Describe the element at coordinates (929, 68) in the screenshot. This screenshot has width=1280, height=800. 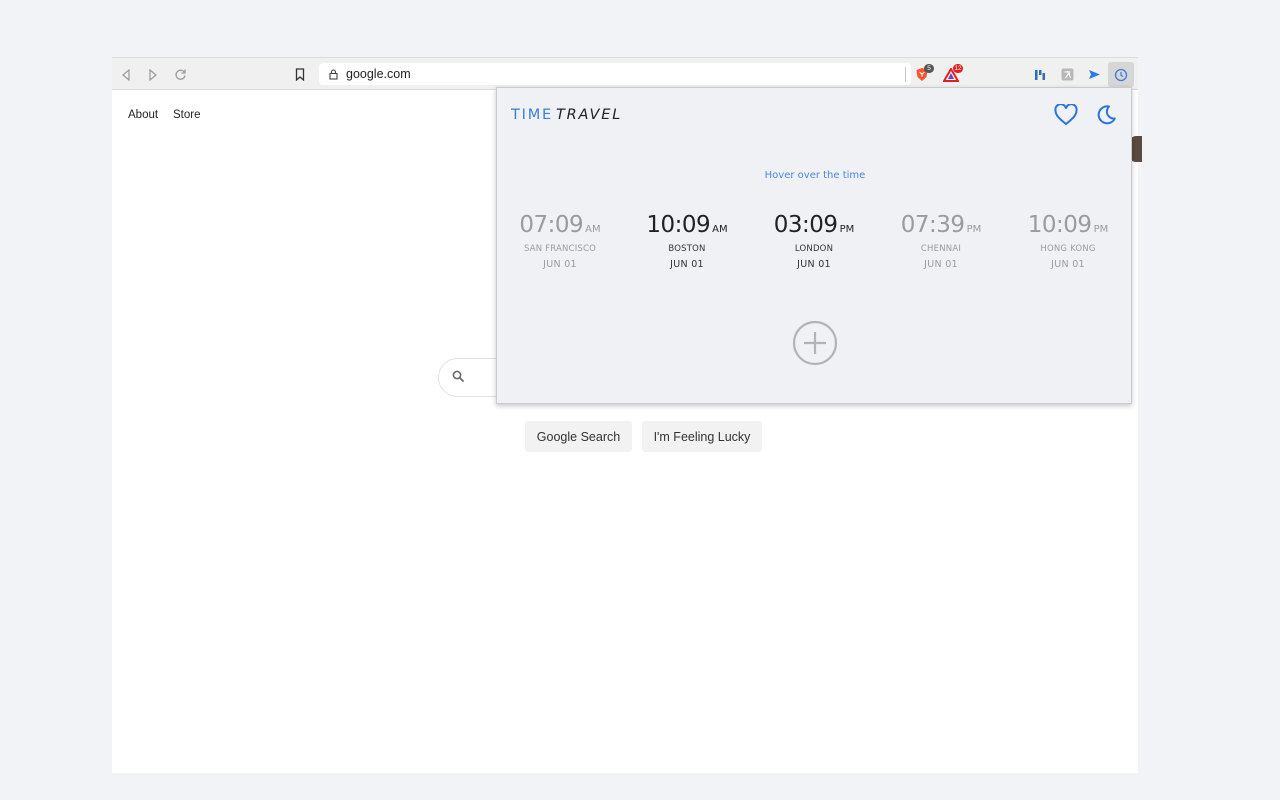
I see `shield-badge: 5` at that location.